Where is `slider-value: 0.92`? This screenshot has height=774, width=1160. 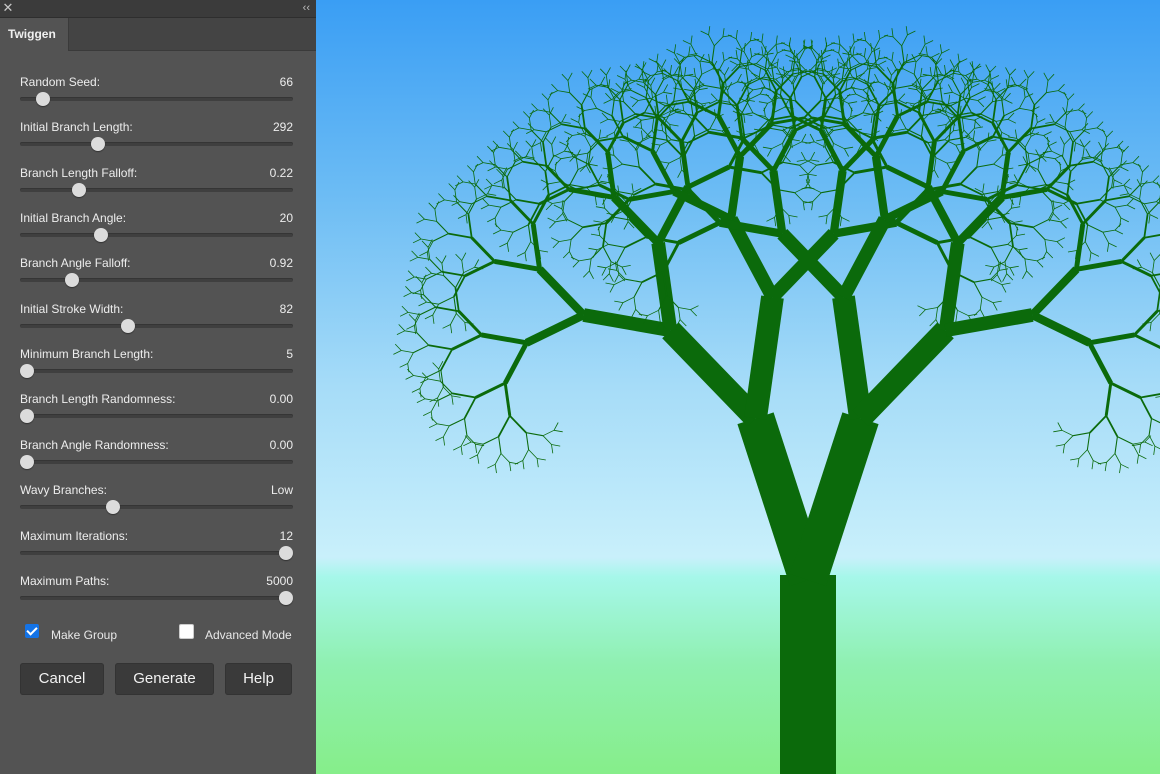 slider-value: 0.92 is located at coordinates (281, 263).